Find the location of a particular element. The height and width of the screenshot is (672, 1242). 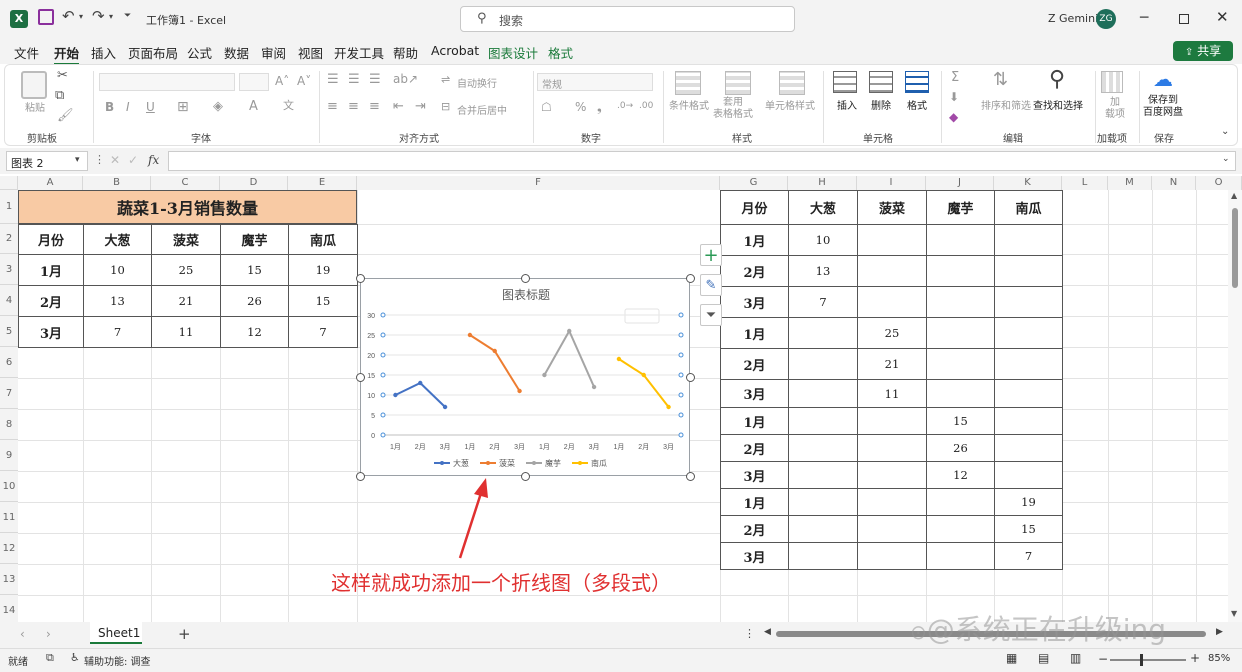

chart-styles-button: ✎ is located at coordinates (711, 285).